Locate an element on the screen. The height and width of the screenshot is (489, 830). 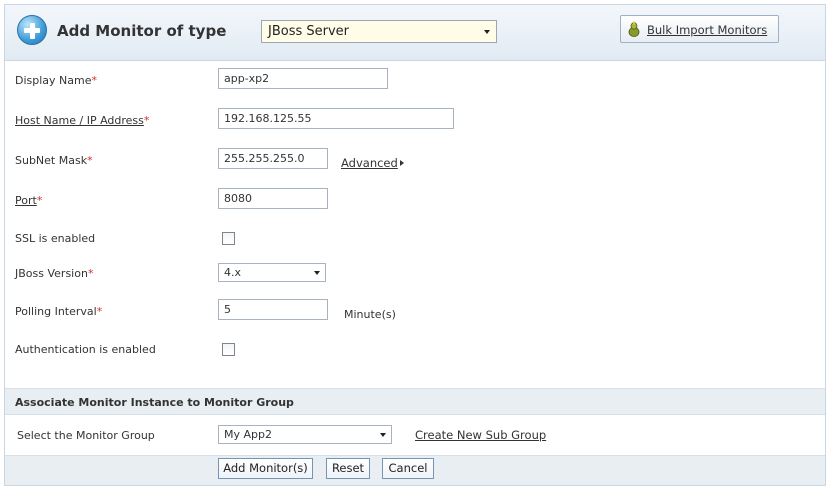
polling-unit: Minute(s) is located at coordinates (370, 314).